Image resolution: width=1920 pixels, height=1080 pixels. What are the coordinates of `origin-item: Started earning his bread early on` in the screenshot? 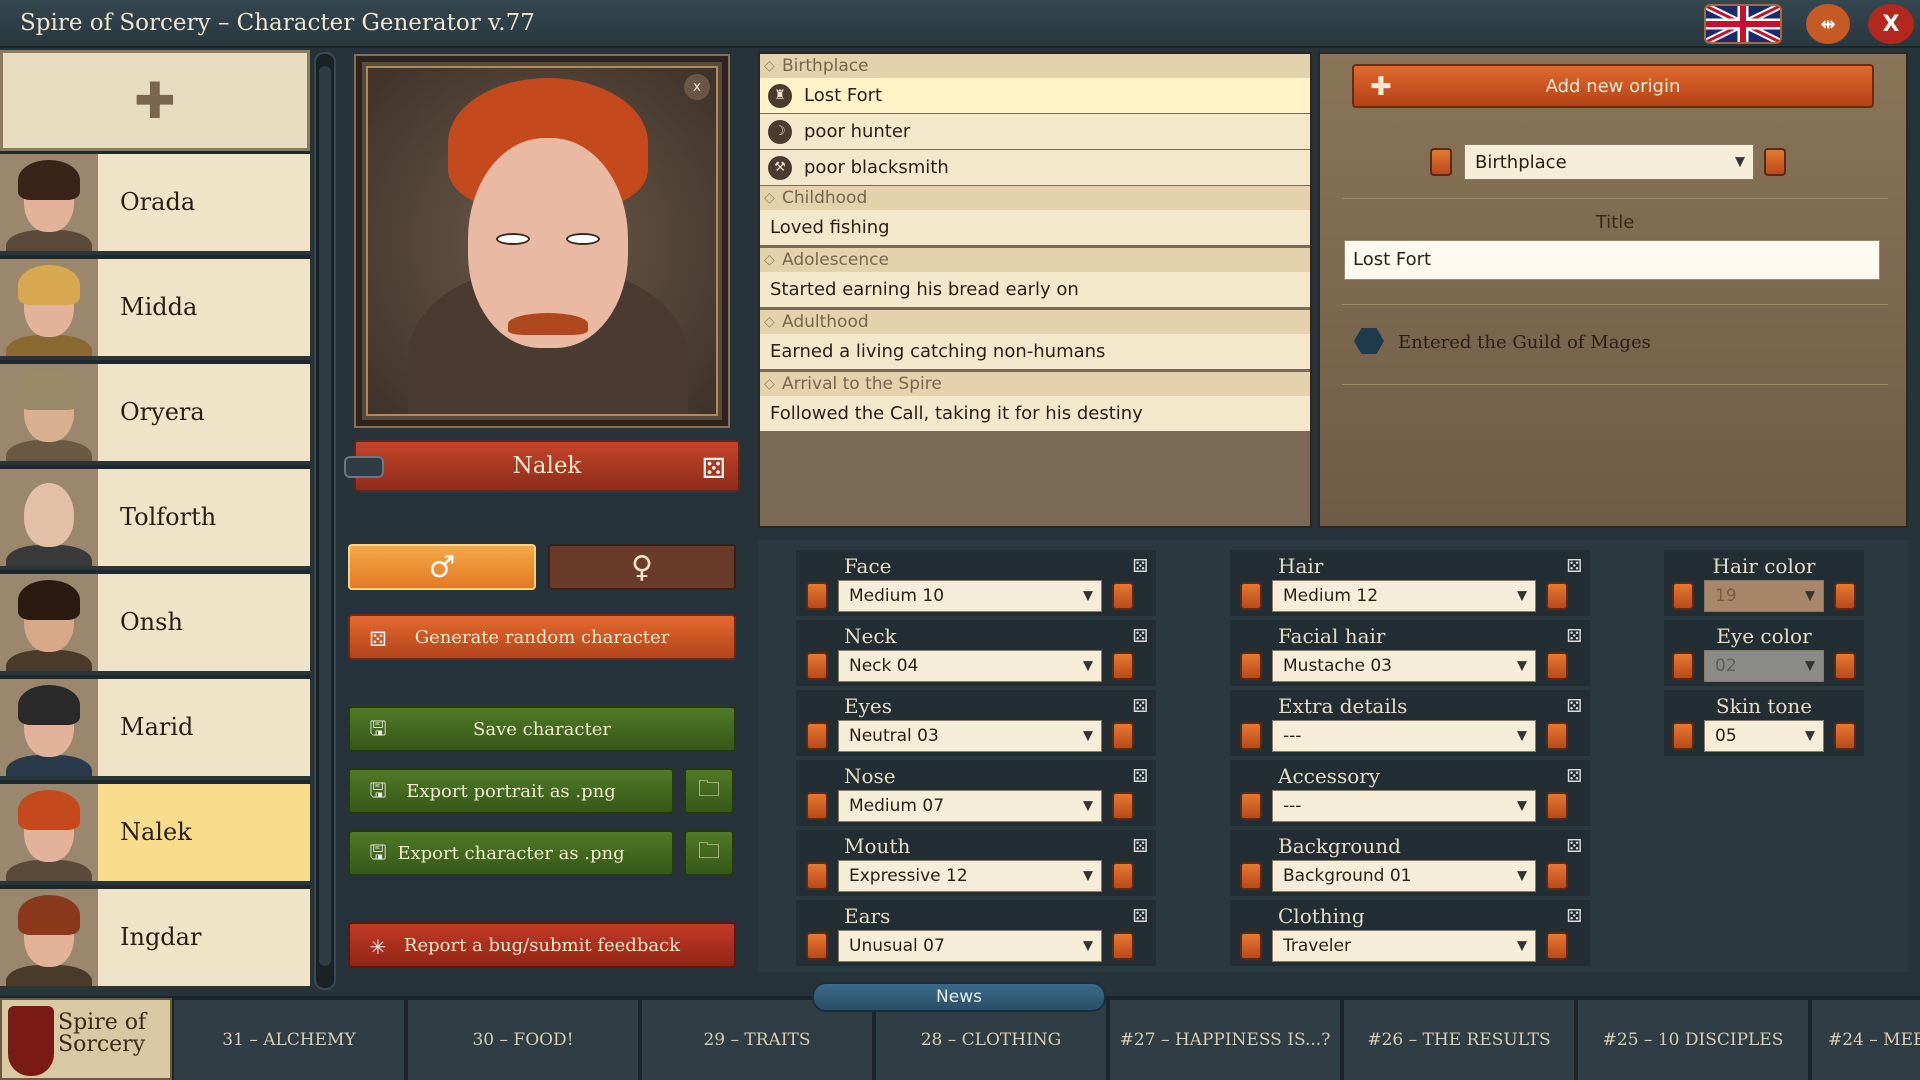 It's located at (1035, 289).